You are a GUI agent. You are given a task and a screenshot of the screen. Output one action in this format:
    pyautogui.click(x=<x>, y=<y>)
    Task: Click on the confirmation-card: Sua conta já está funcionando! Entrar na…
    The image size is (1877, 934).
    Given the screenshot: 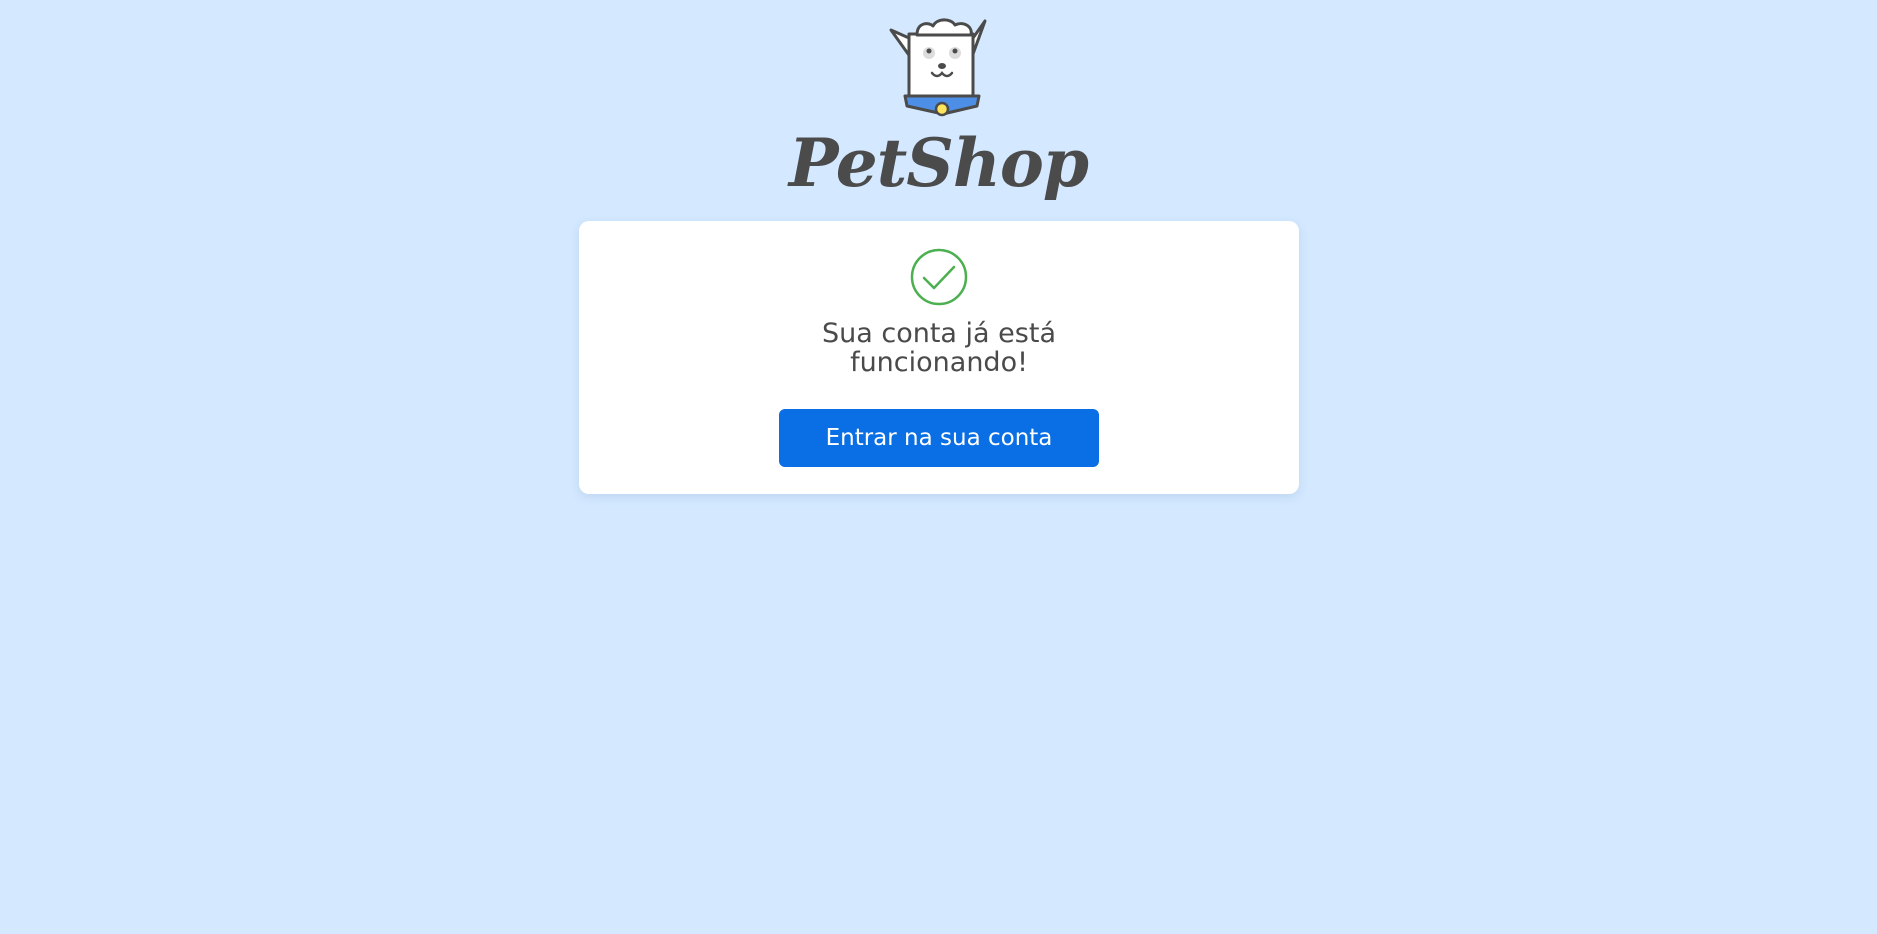 What is the action you would take?
    pyautogui.click(x=939, y=357)
    